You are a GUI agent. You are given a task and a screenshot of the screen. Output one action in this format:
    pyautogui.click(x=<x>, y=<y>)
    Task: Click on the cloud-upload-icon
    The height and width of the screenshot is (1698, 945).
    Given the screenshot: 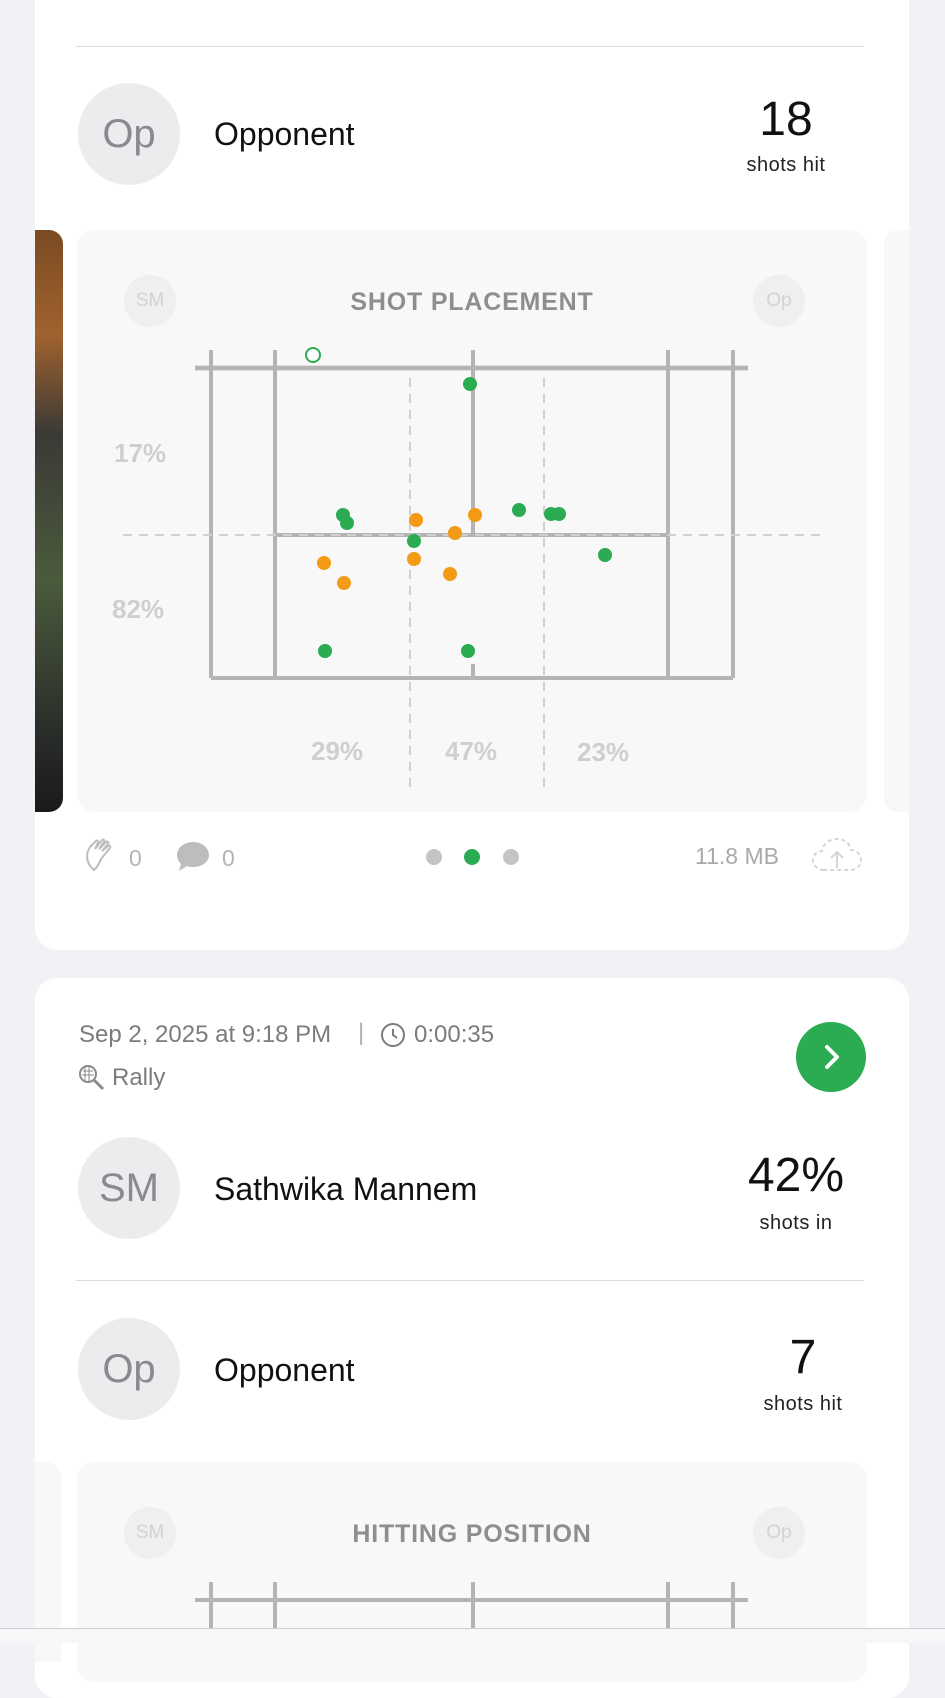 What is the action you would take?
    pyautogui.click(x=837, y=854)
    